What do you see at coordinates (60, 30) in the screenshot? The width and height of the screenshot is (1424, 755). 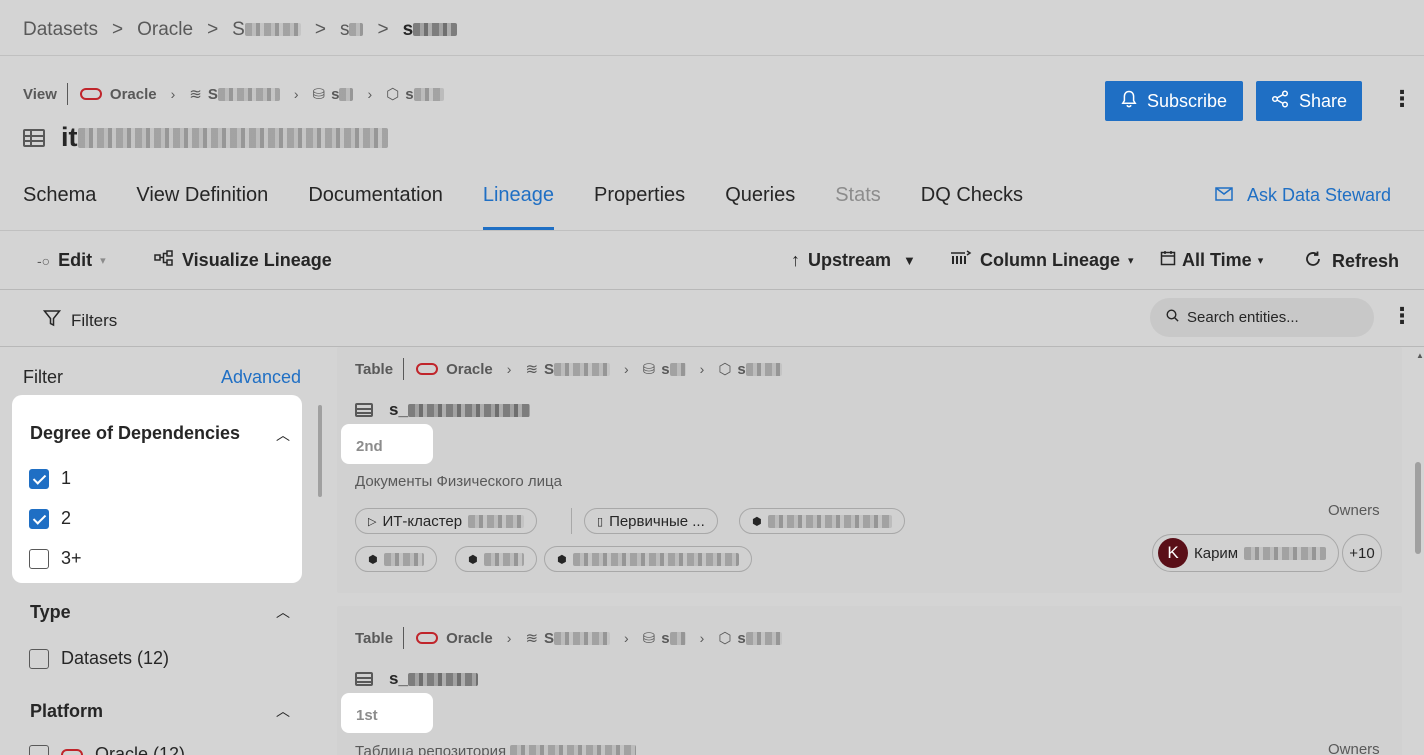 I see `breadcrumb-datasets: Datasets` at bounding box center [60, 30].